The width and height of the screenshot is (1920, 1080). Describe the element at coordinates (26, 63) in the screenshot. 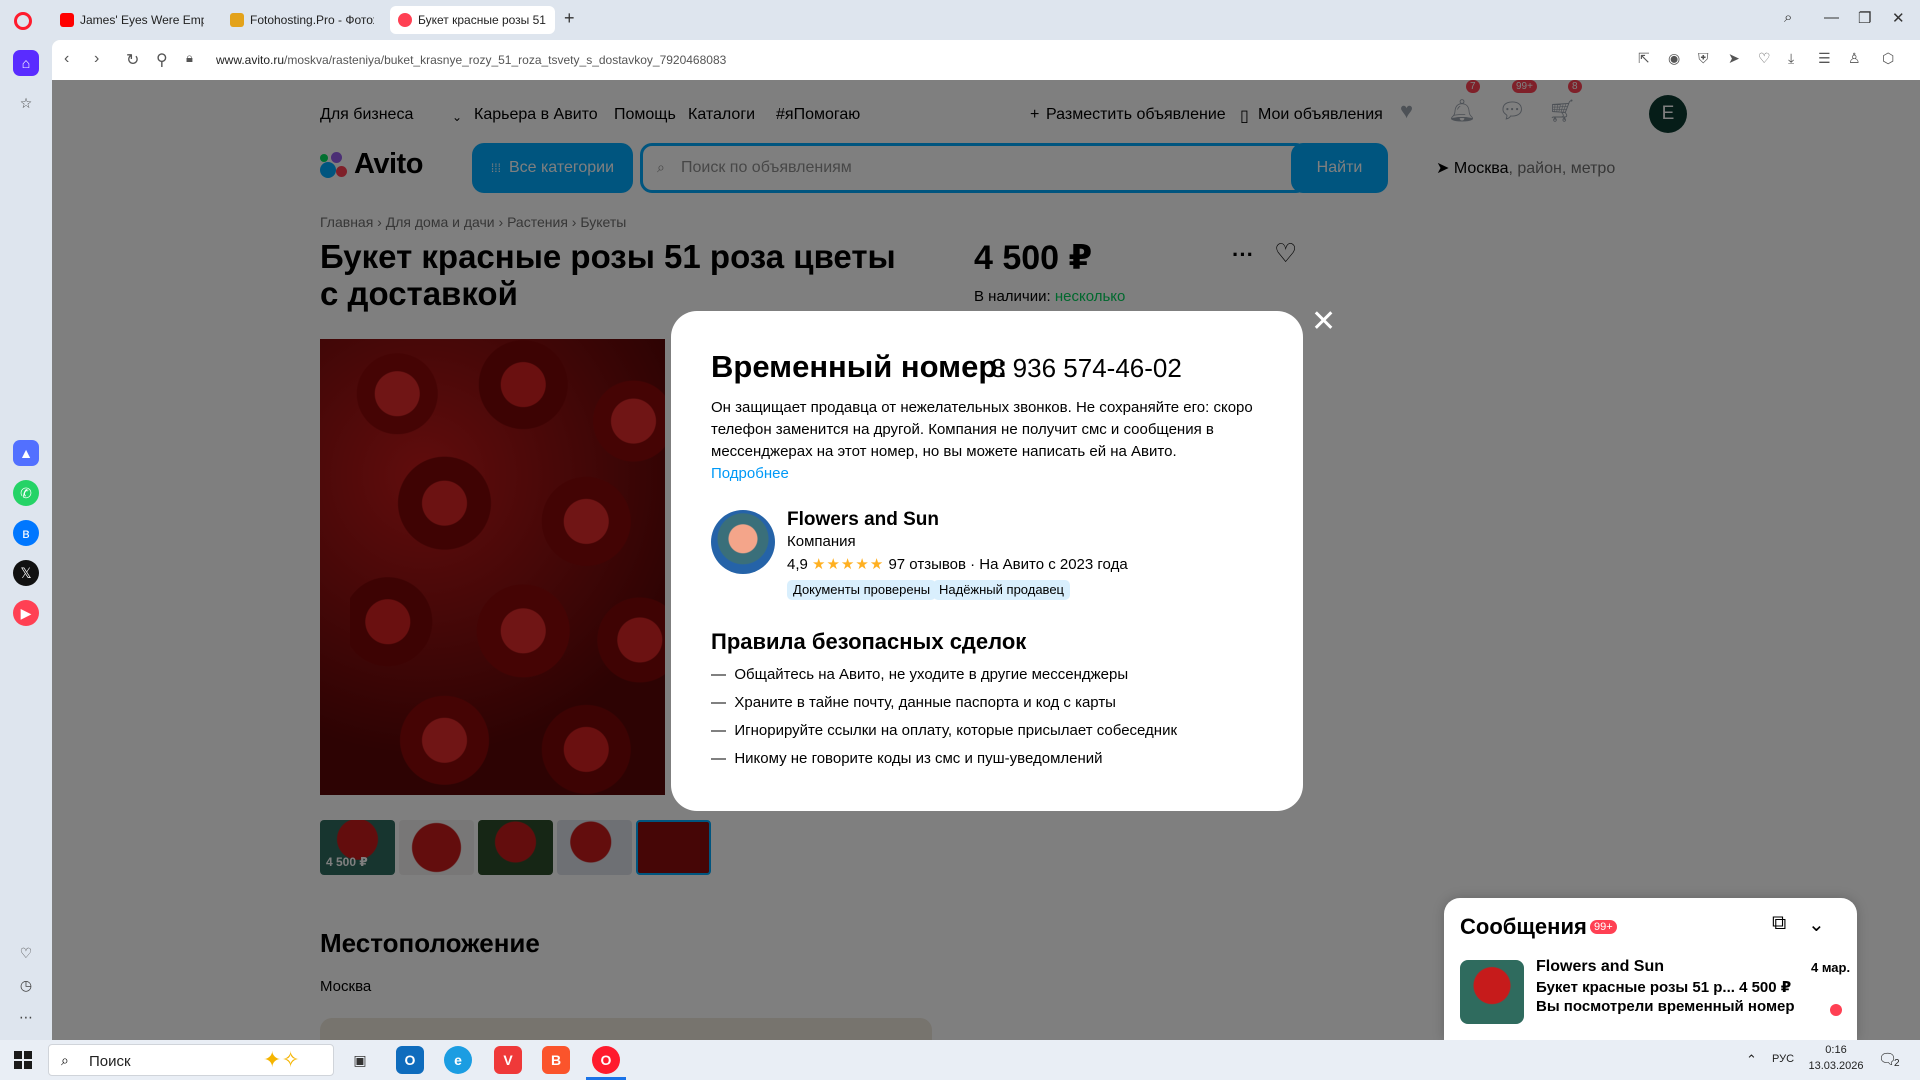

I see `home-icon: ⌂` at that location.